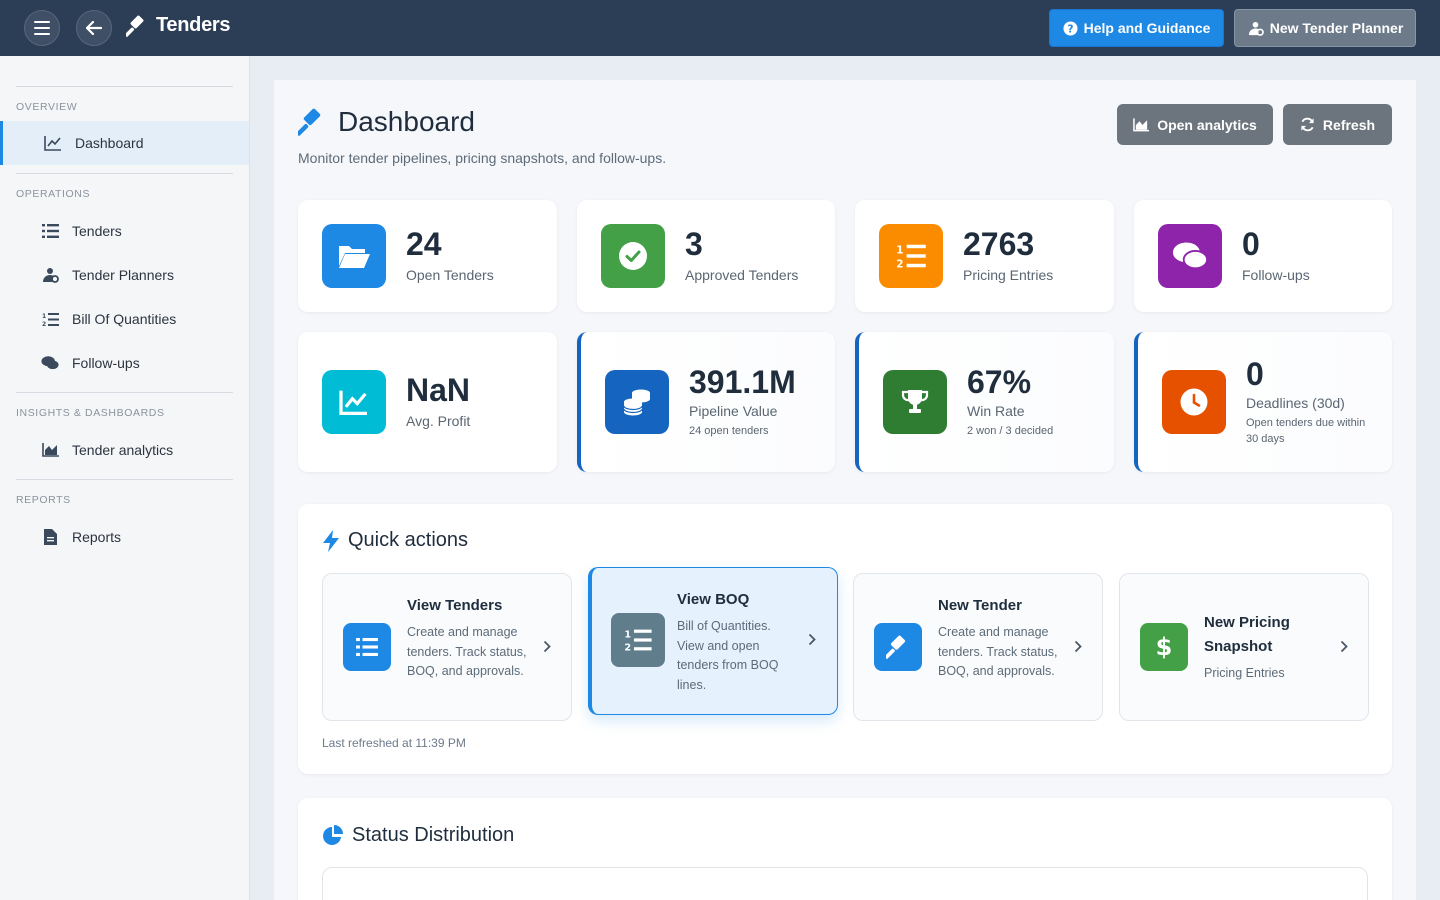 This screenshot has width=1440, height=900. I want to click on arrow-left-icon, so click(94, 28).